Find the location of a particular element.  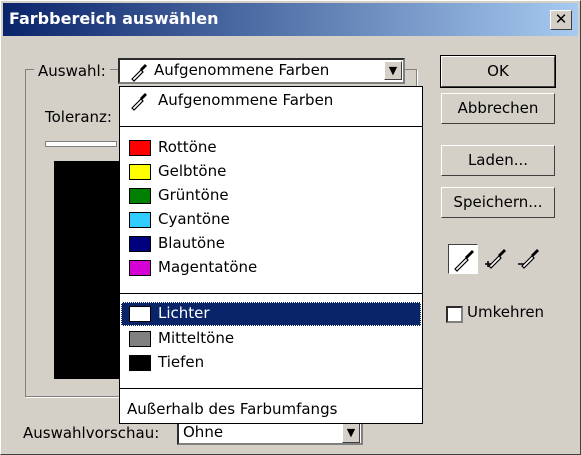

eyedropper-minus-icon is located at coordinates (528, 259).